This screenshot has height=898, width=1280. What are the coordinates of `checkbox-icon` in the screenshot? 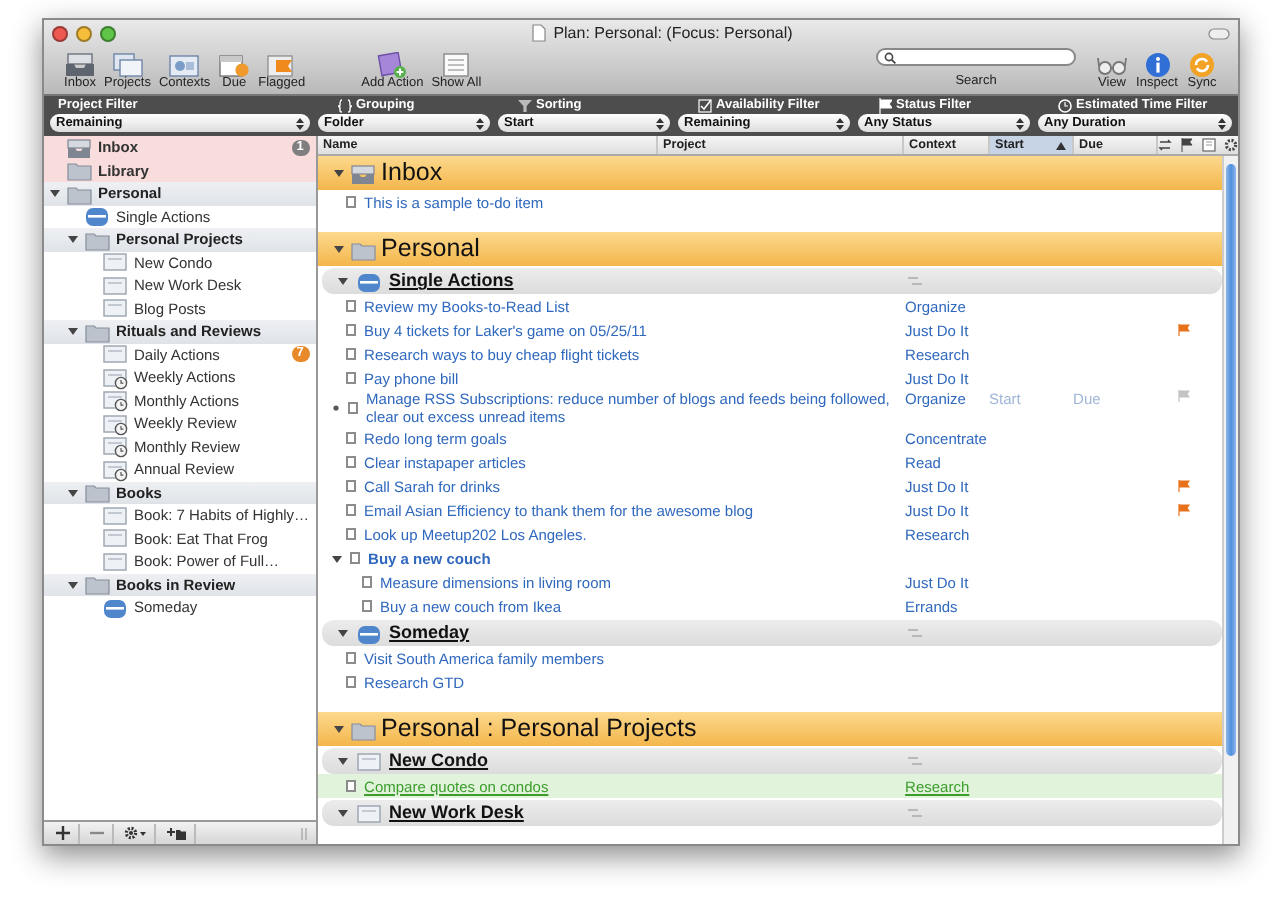 It's located at (705, 106).